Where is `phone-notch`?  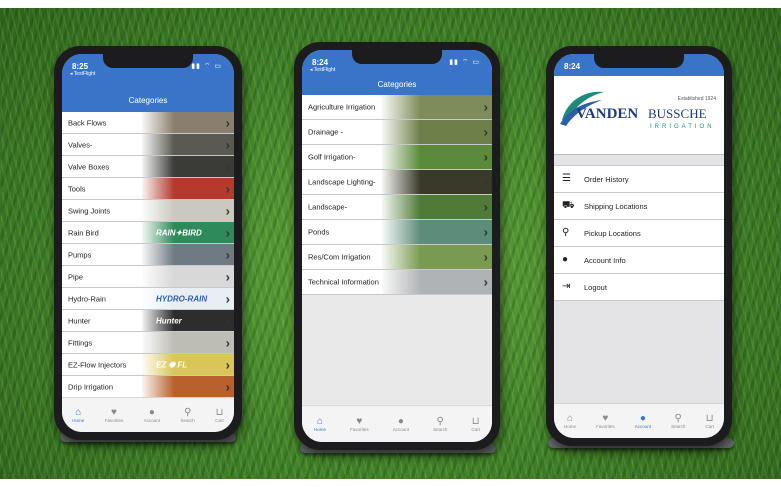 phone-notch is located at coordinates (397, 57).